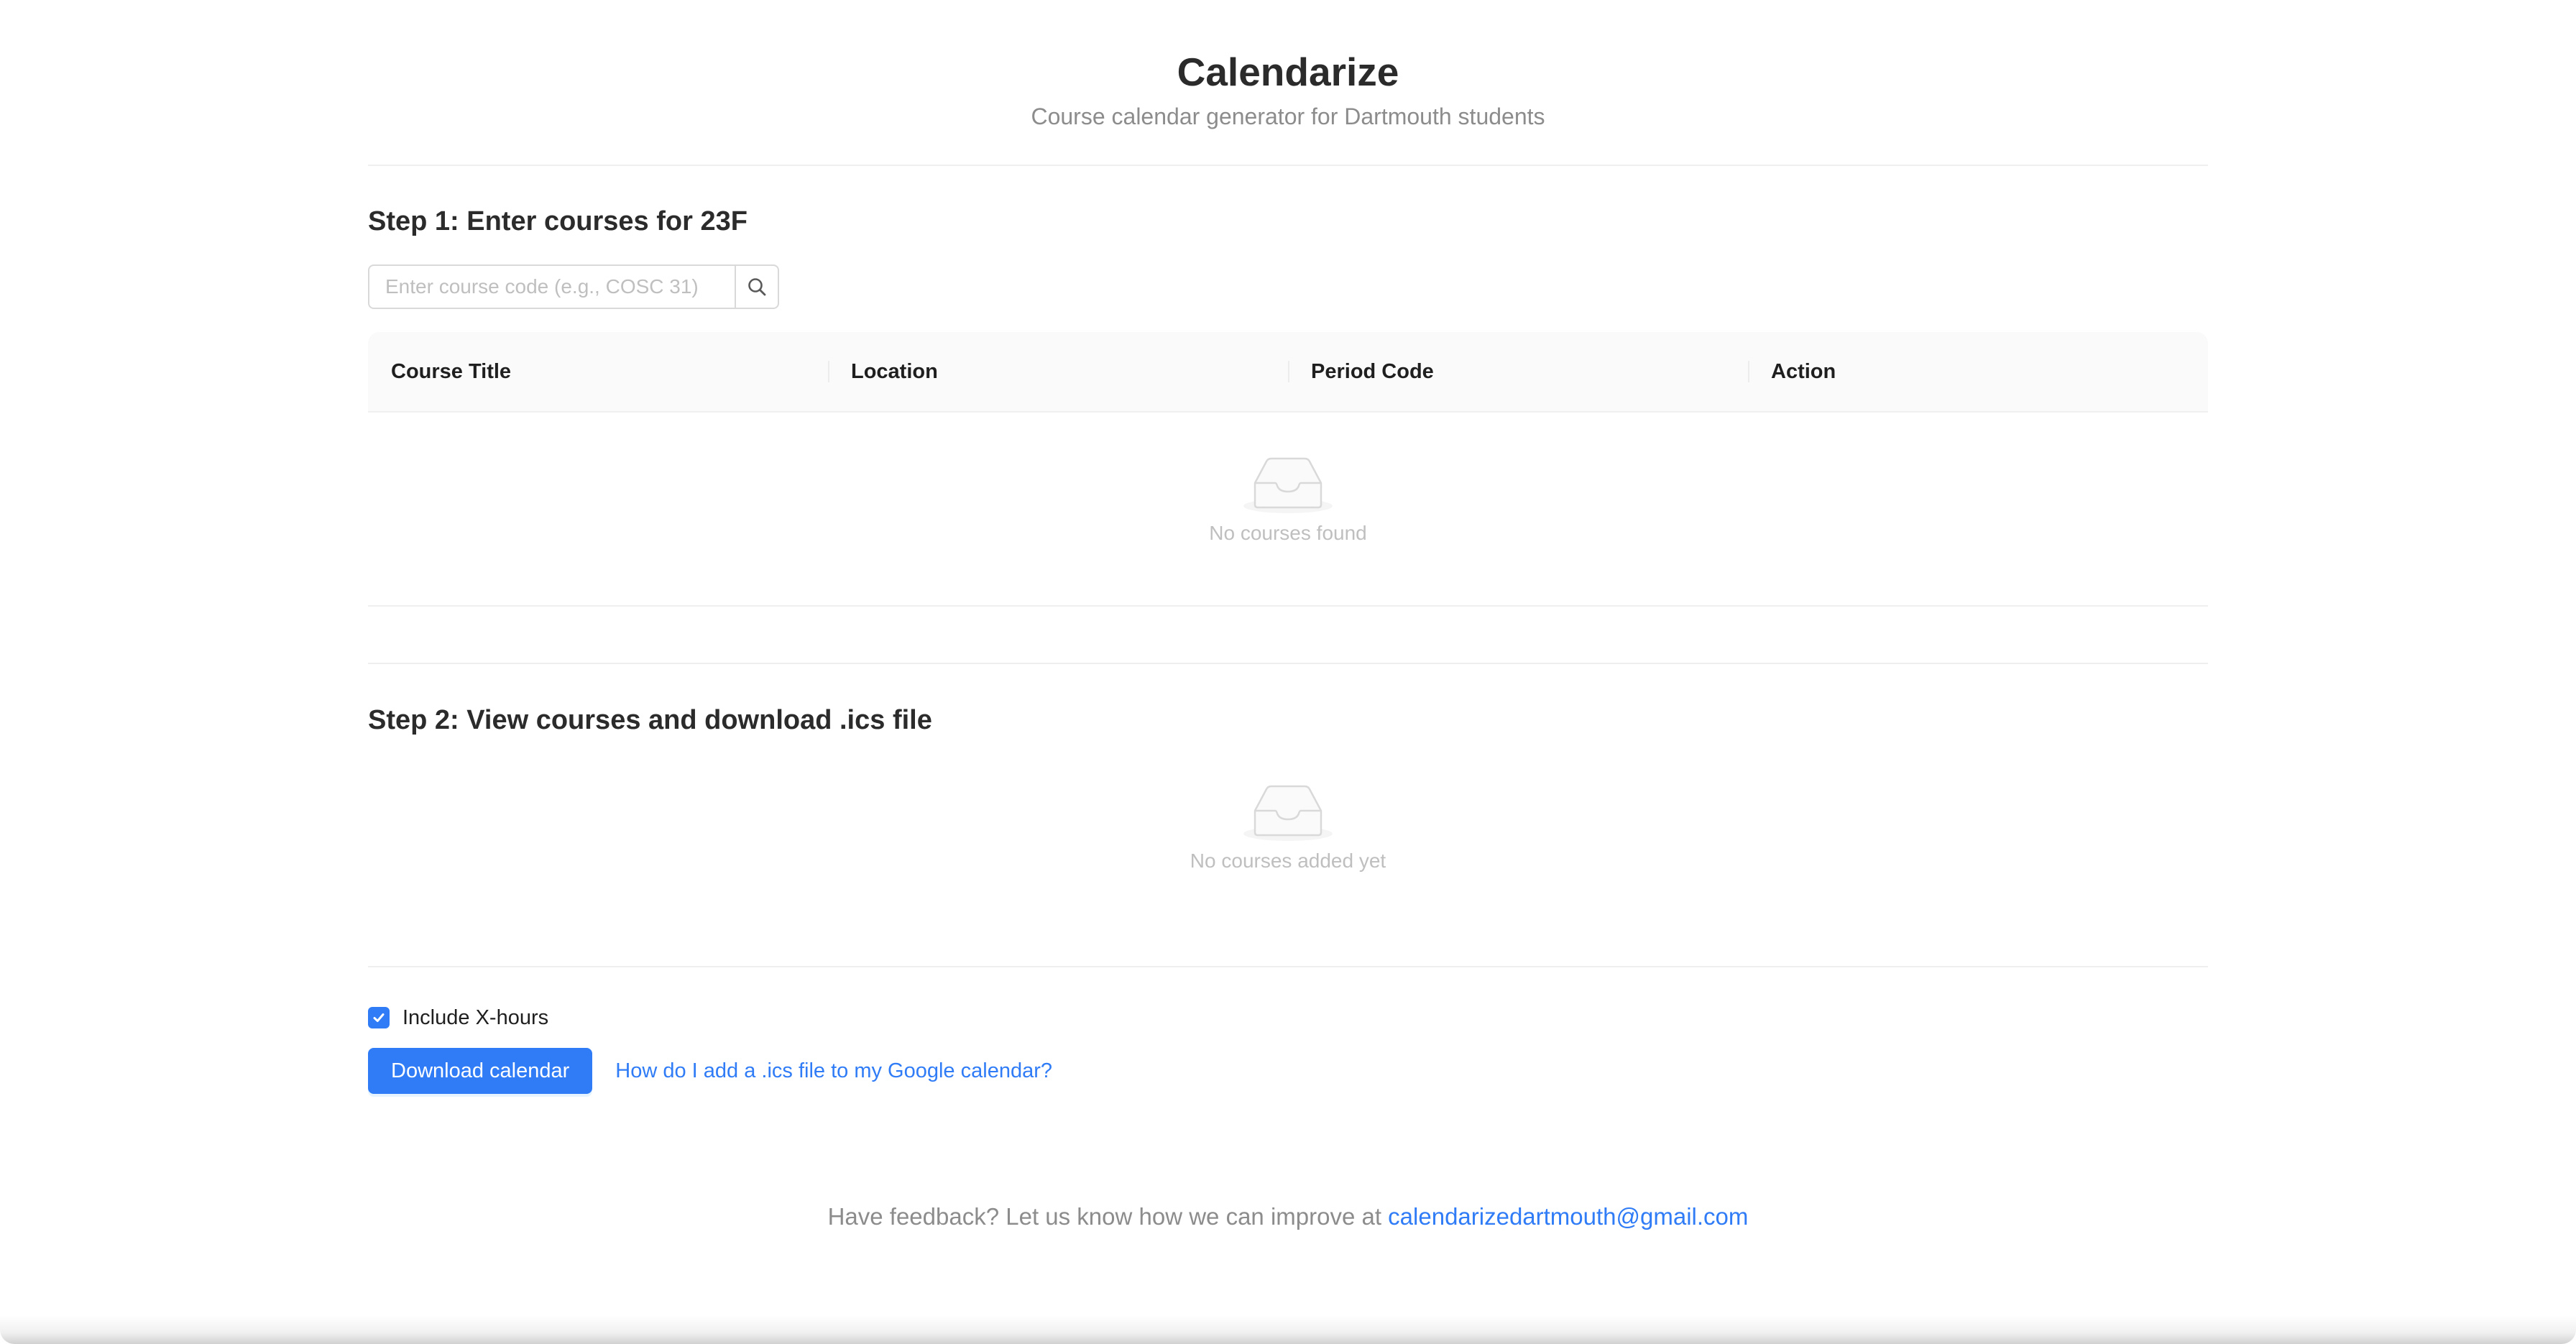 Image resolution: width=2576 pixels, height=1344 pixels. What do you see at coordinates (551, 287) in the screenshot?
I see `course-search-input` at bounding box center [551, 287].